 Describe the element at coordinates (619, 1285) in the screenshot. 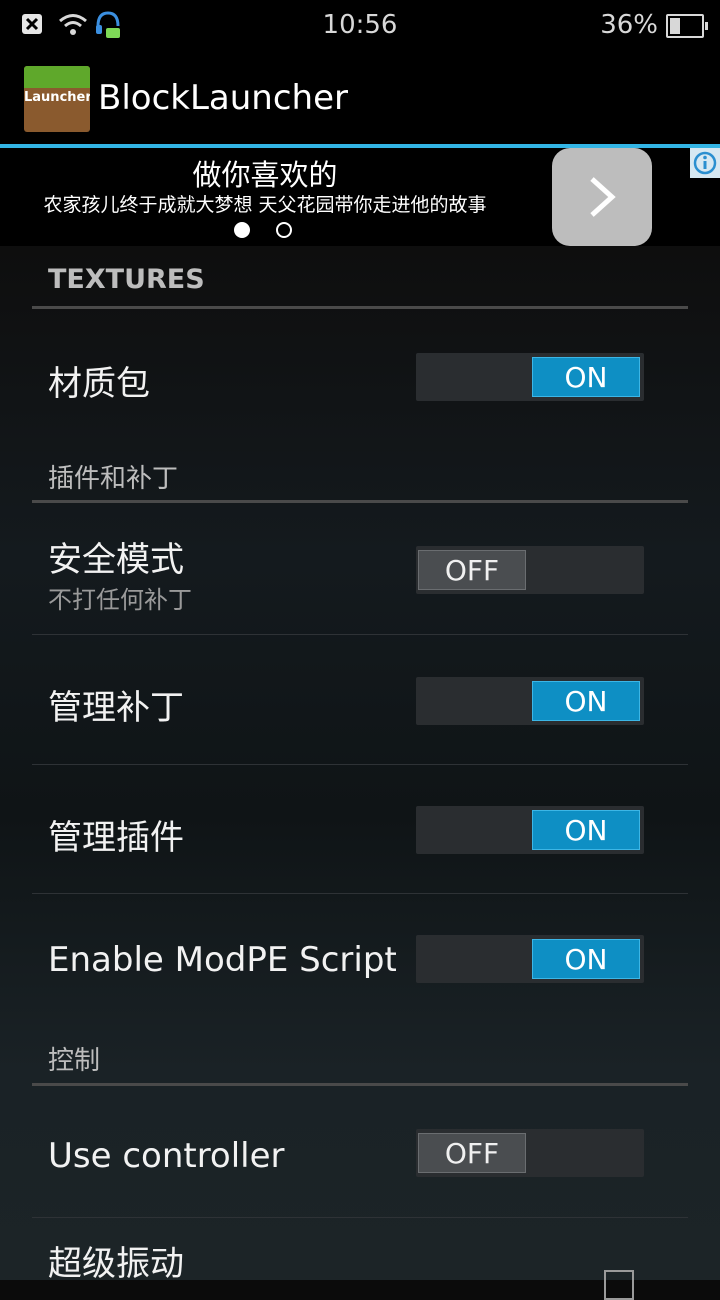

I see `super-vibration-checkbox` at that location.